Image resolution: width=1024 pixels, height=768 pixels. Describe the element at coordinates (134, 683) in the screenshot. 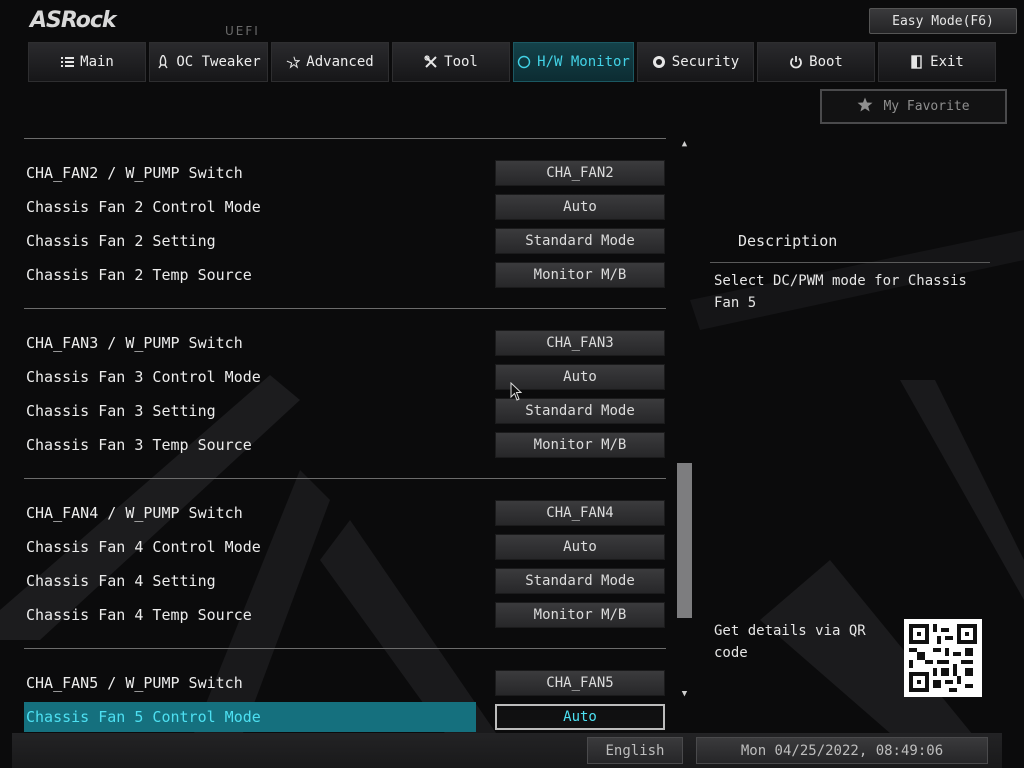

I see `setting-label: CHA_FAN5 / W_PUMP Switch` at that location.